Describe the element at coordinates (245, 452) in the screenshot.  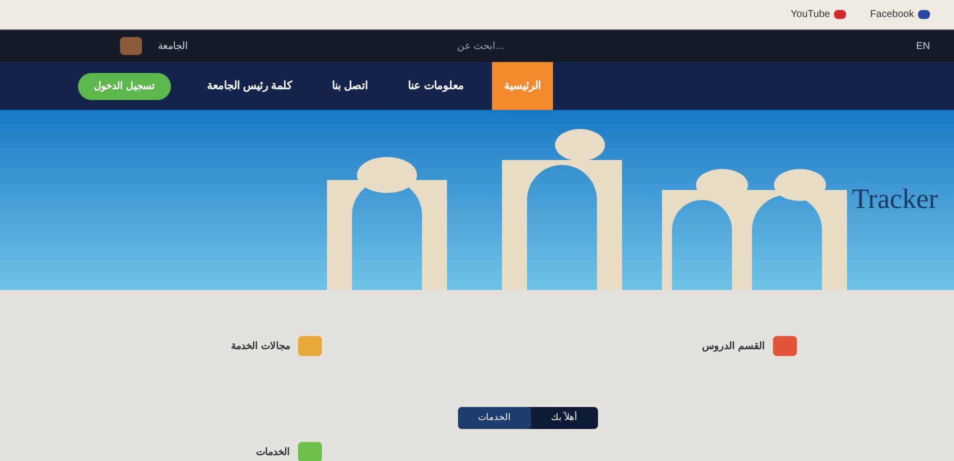
I see `card-title: الخدمات` at that location.